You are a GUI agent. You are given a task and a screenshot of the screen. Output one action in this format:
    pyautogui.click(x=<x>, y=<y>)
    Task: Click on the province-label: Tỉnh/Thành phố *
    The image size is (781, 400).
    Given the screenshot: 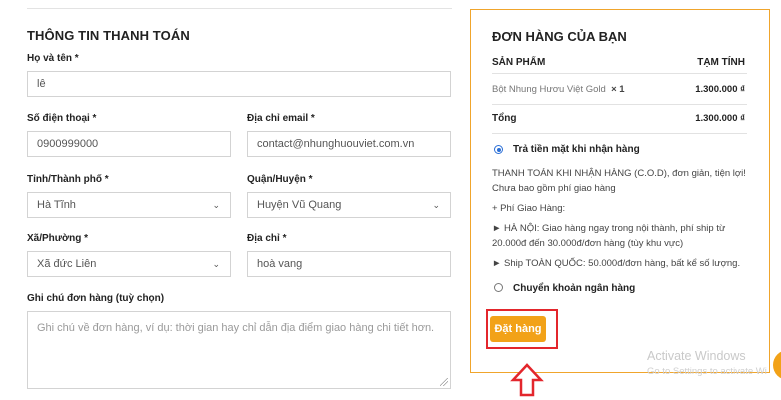 What is the action you would take?
    pyautogui.click(x=68, y=179)
    